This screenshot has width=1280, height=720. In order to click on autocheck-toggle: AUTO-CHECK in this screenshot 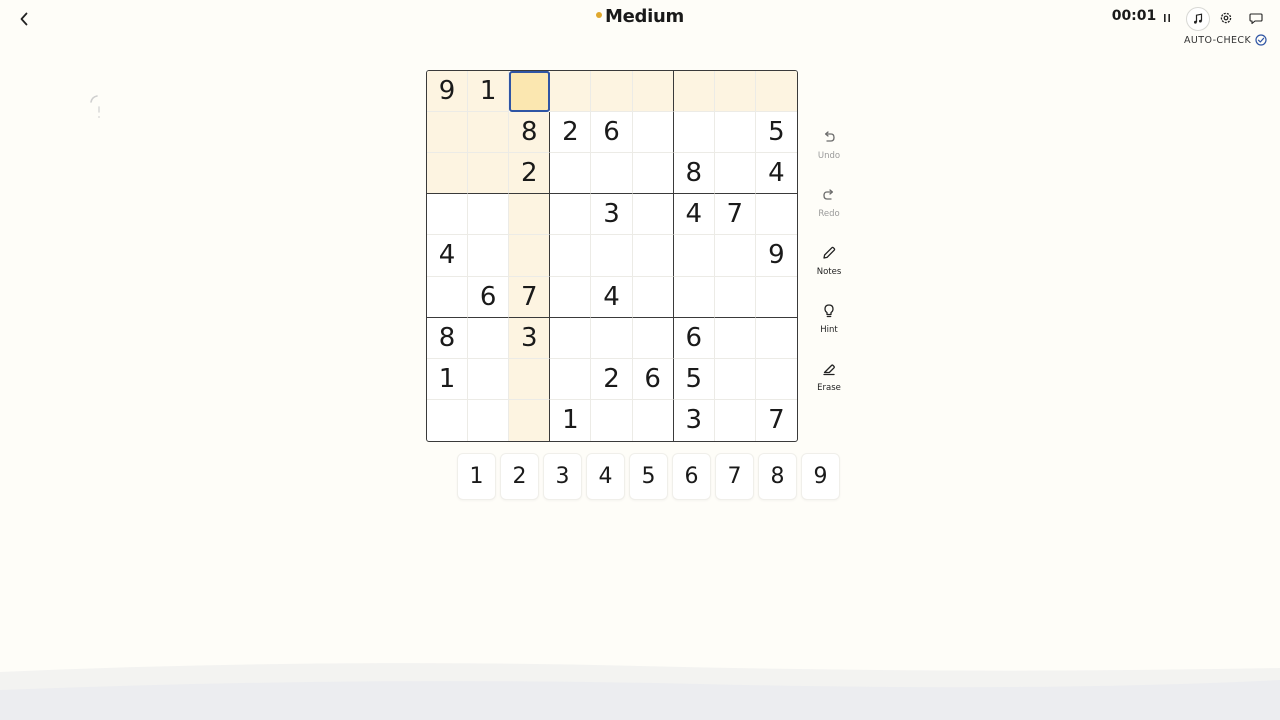, I will do `click(1225, 40)`.